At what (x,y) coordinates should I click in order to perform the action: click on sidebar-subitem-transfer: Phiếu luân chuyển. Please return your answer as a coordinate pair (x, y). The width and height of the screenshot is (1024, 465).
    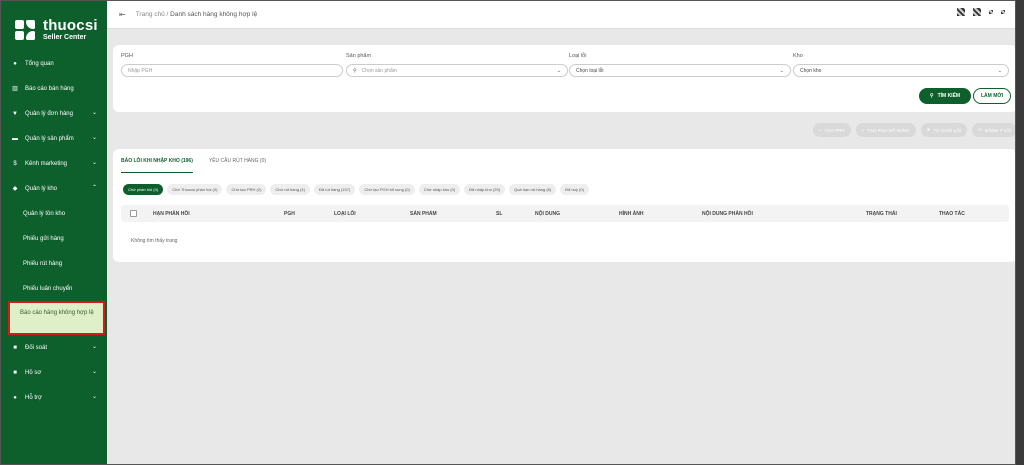
    Looking at the image, I should click on (54, 288).